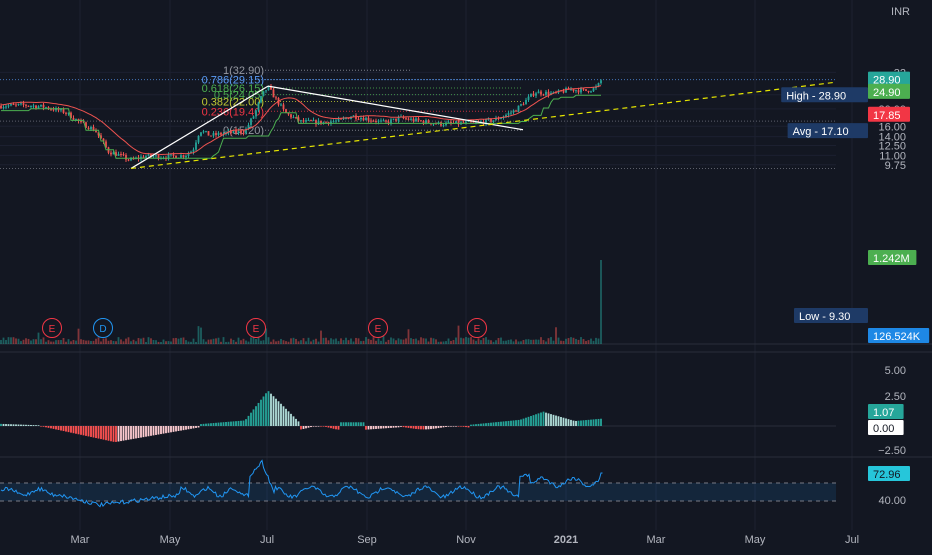 The image size is (932, 555). What do you see at coordinates (378, 329) in the screenshot?
I see `event-marker-label: E` at bounding box center [378, 329].